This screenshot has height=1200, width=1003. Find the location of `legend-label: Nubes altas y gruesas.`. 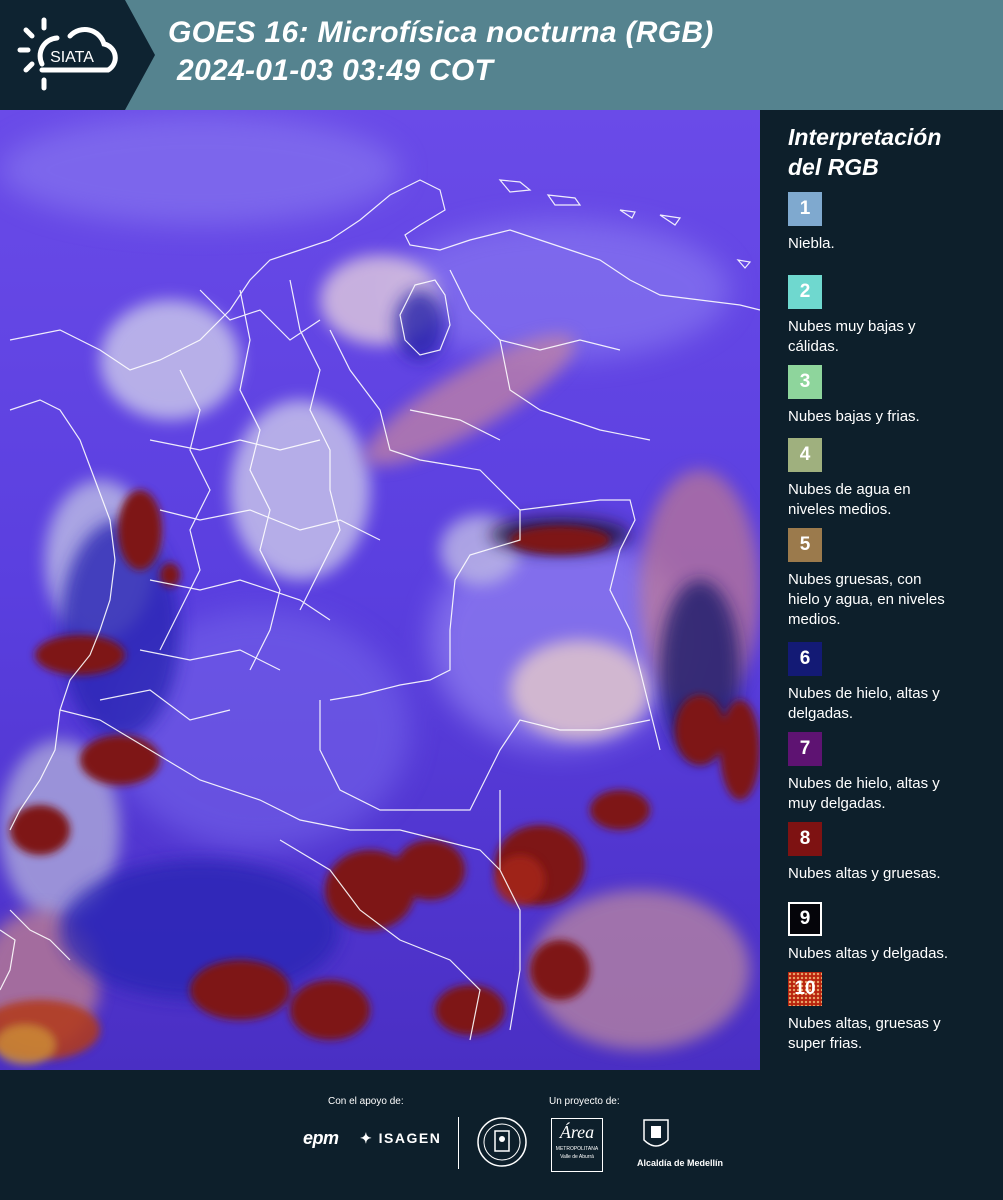

legend-label: Nubes altas y gruesas. is located at coordinates (890, 874).